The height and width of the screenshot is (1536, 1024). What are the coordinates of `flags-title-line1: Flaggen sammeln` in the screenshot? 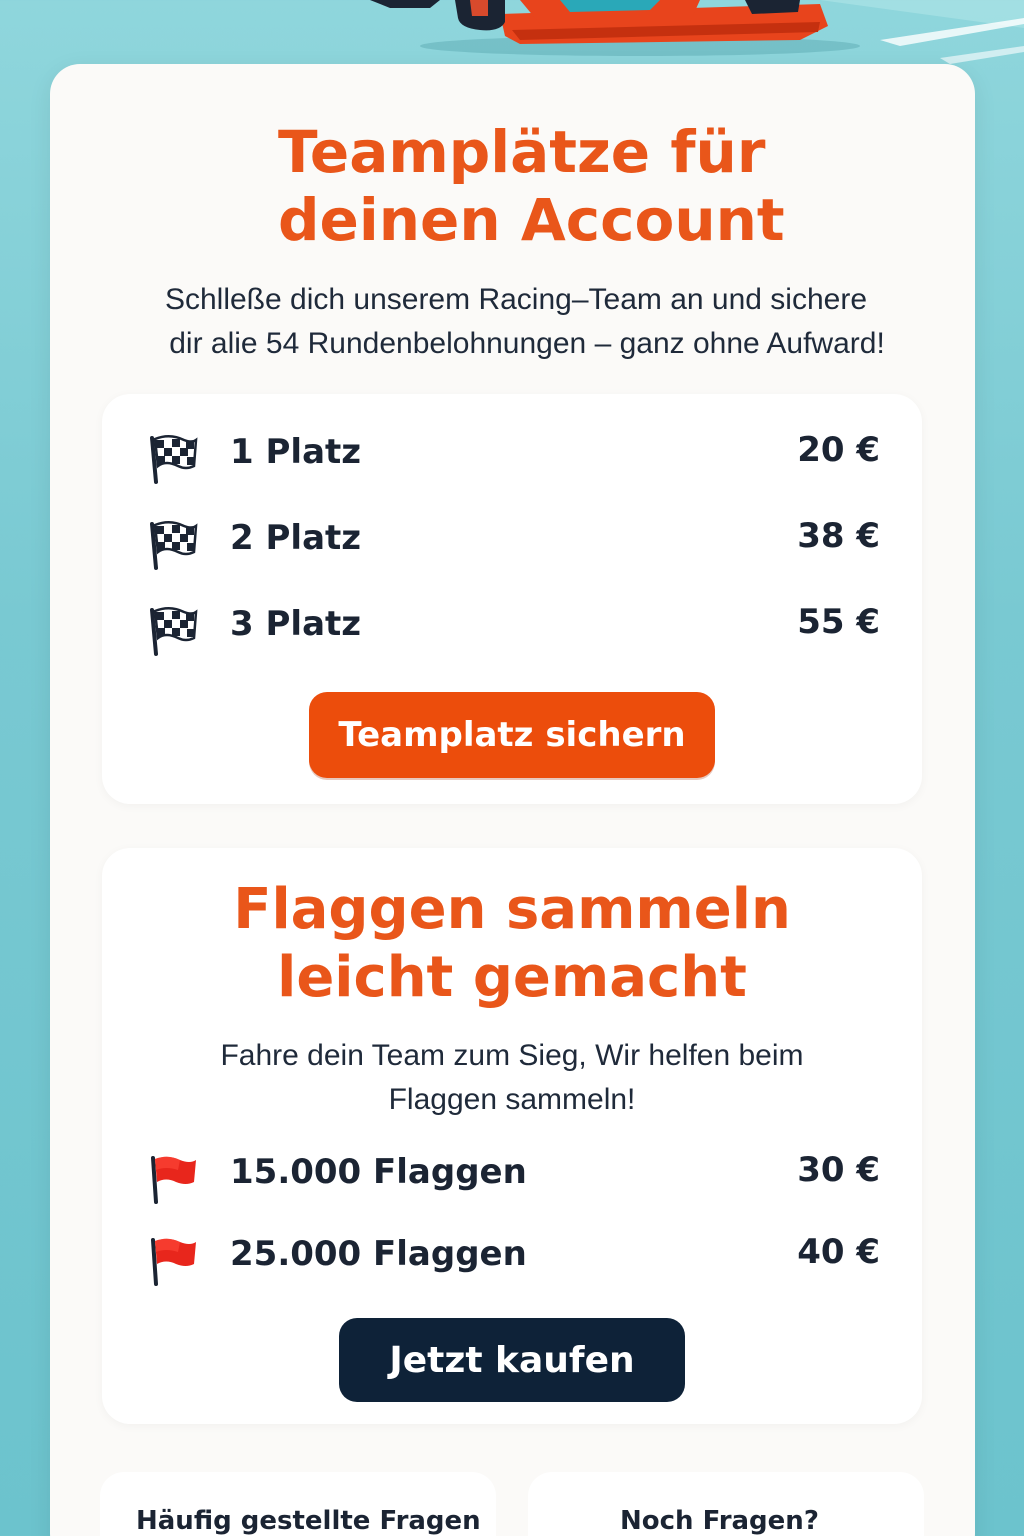 It's located at (512, 909).